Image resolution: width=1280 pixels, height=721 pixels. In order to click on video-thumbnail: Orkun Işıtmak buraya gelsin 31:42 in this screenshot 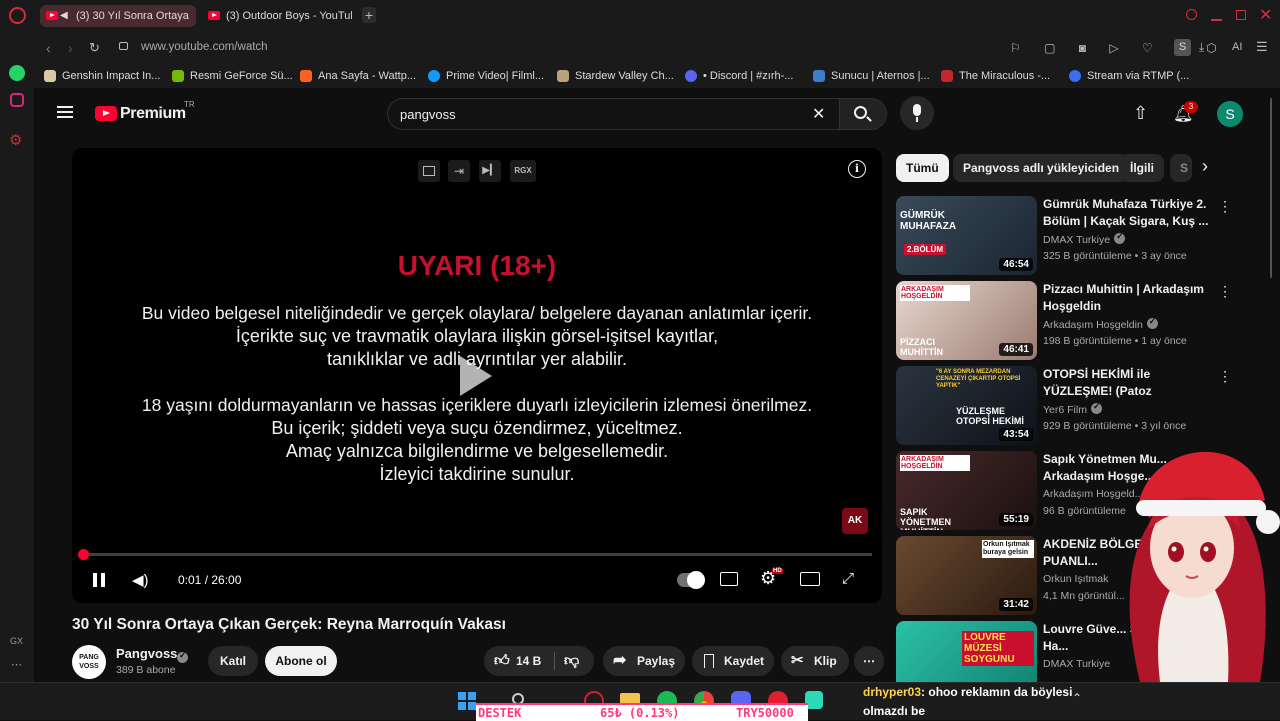, I will do `click(966, 575)`.